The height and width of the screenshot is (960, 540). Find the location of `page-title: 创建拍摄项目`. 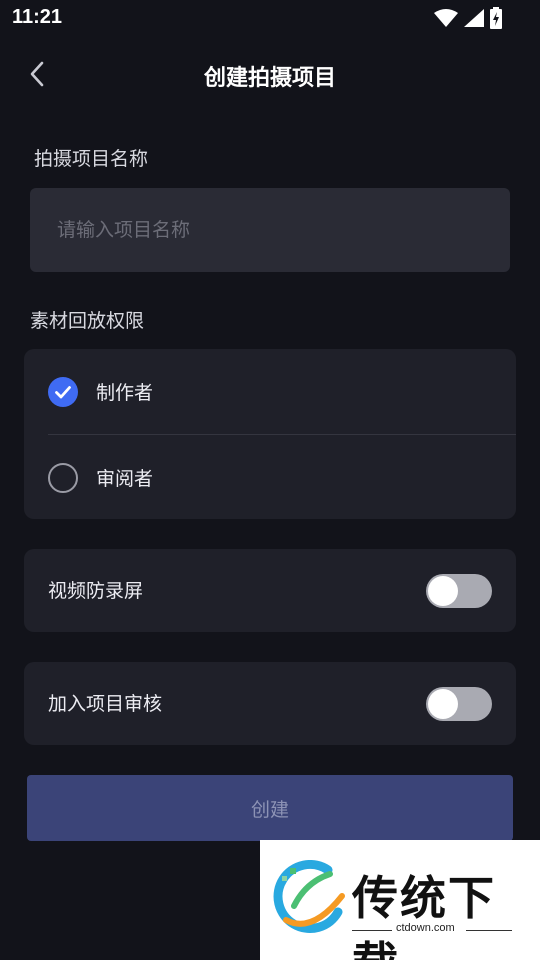

page-title: 创建拍摄项目 is located at coordinates (269, 78).